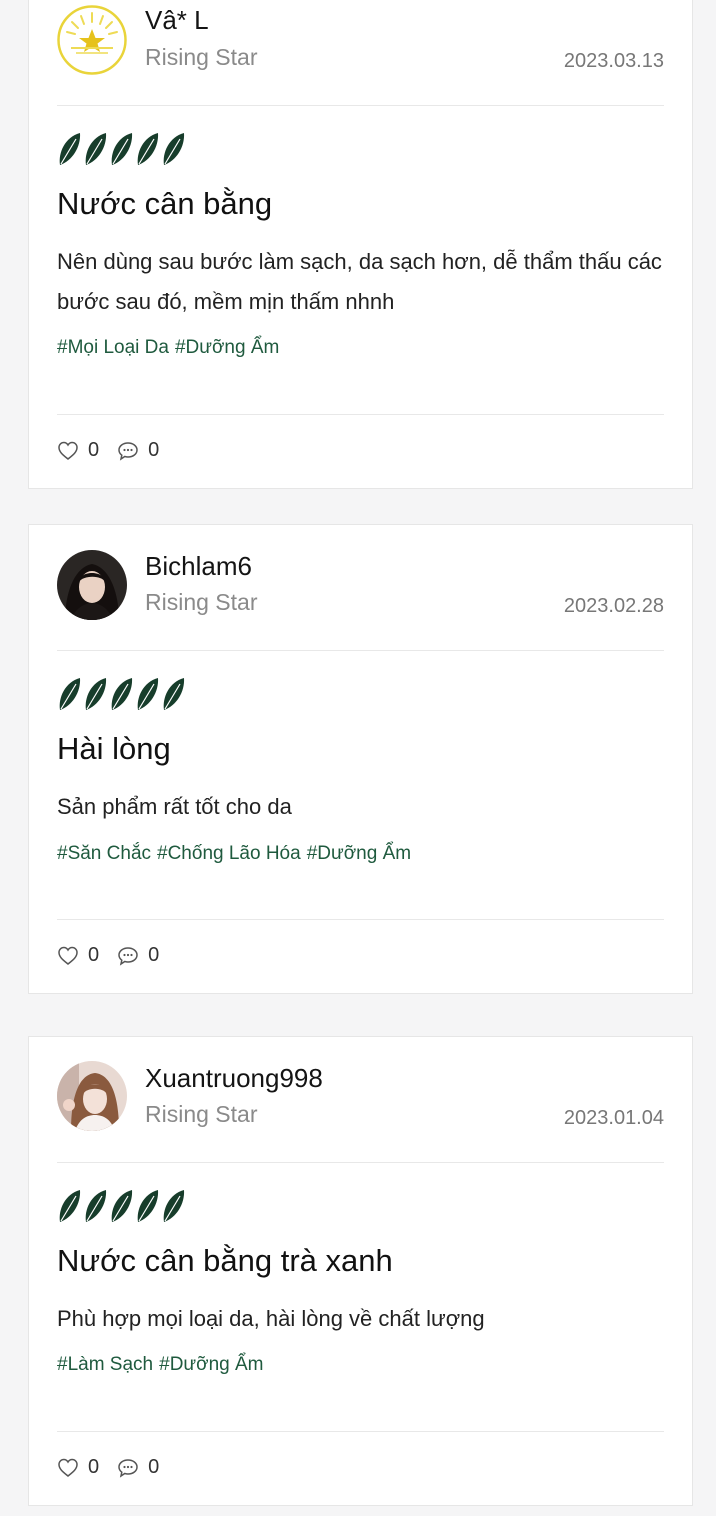 This screenshot has width=716, height=1516. I want to click on tag: #Làm Sạch, so click(105, 1365).